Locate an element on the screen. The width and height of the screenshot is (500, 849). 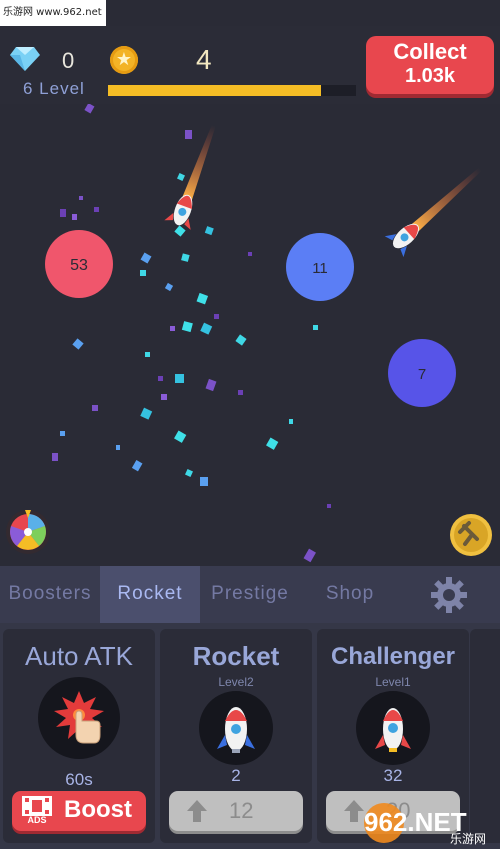
card-challenger-title: Challenger is located at coordinates (393, 656).